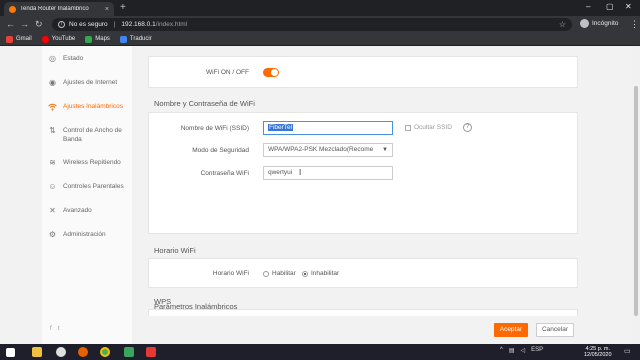 The height and width of the screenshot is (360, 640). I want to click on bookmark-maps: Maps, so click(97, 39).